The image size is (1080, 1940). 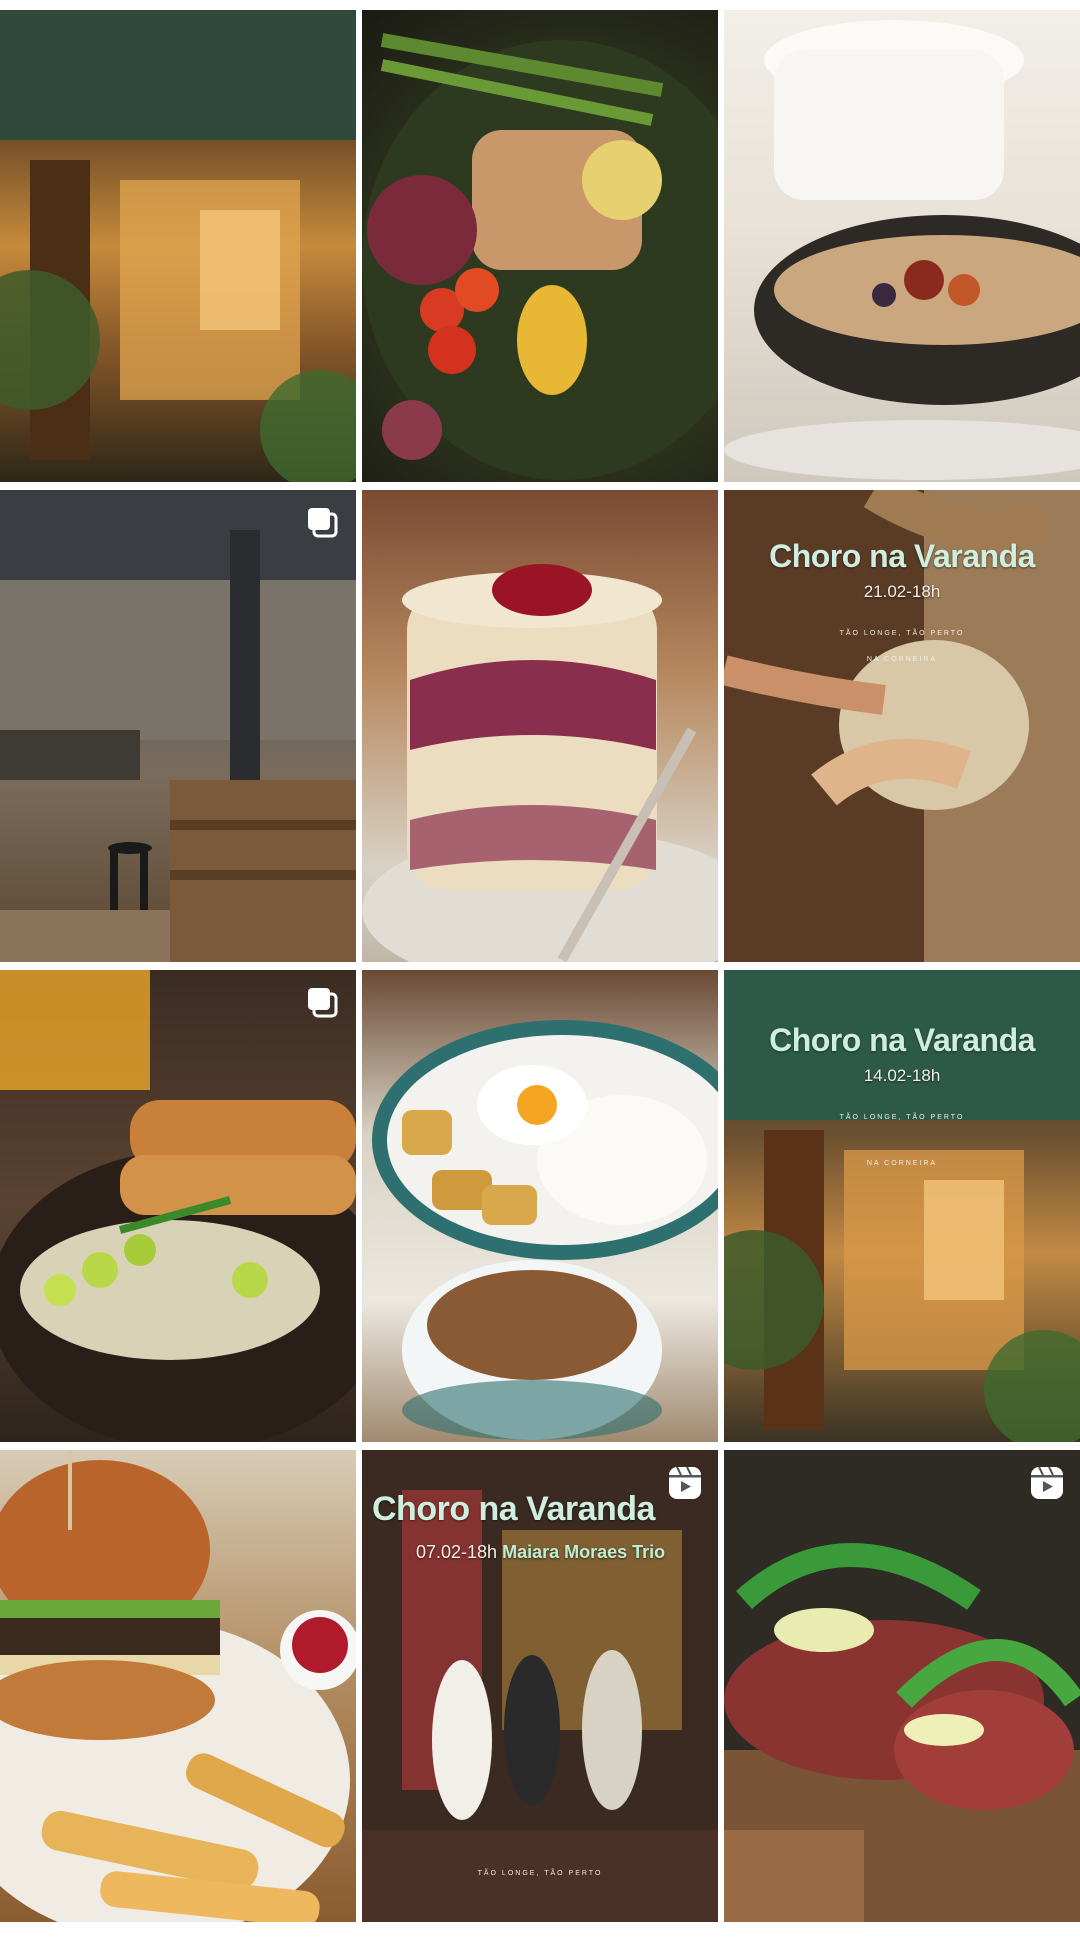 I want to click on event-date: 21.02-18h, so click(x=902, y=591).